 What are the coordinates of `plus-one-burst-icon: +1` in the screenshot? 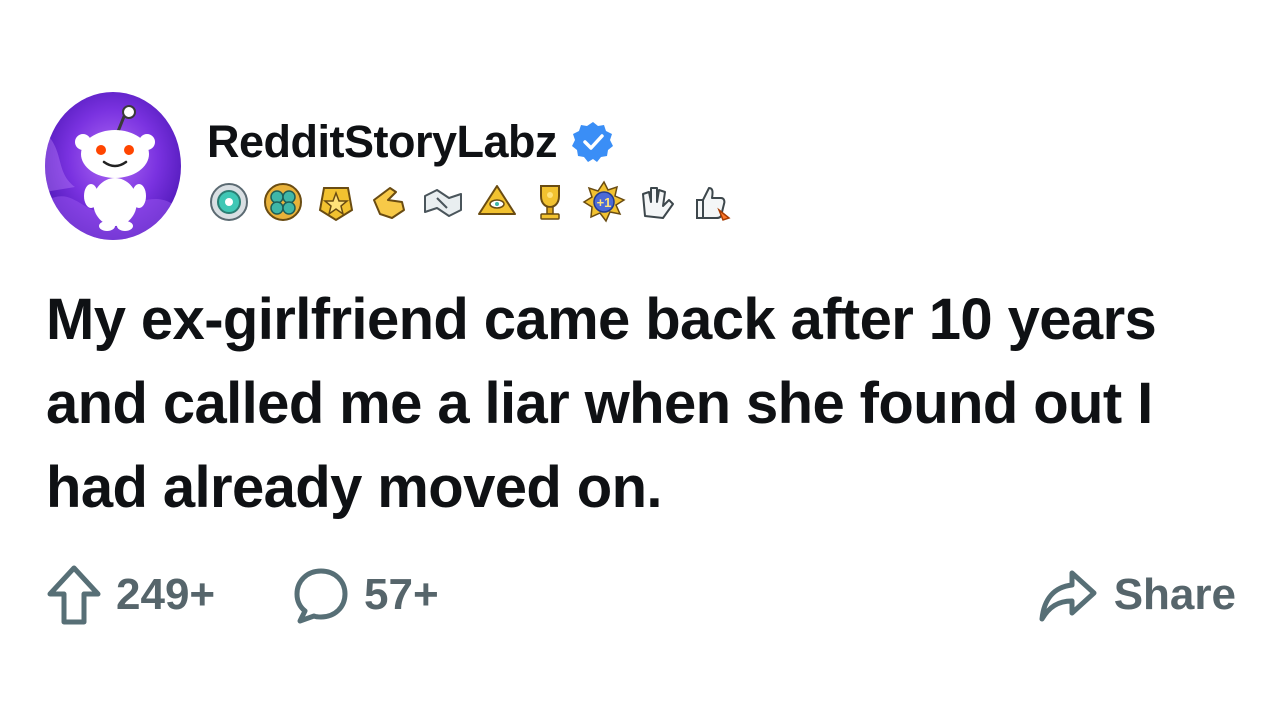 It's located at (604, 201).